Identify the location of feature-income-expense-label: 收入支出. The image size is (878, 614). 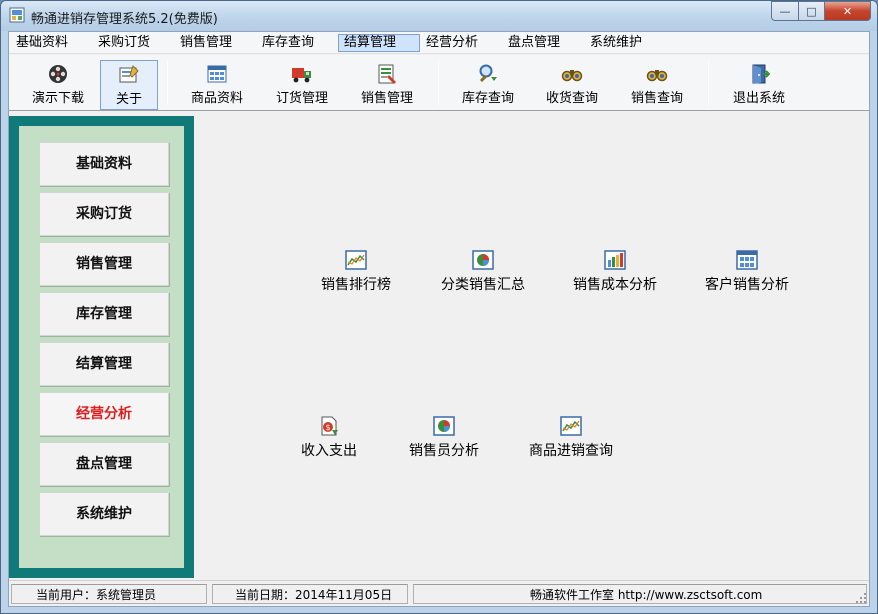
(329, 451).